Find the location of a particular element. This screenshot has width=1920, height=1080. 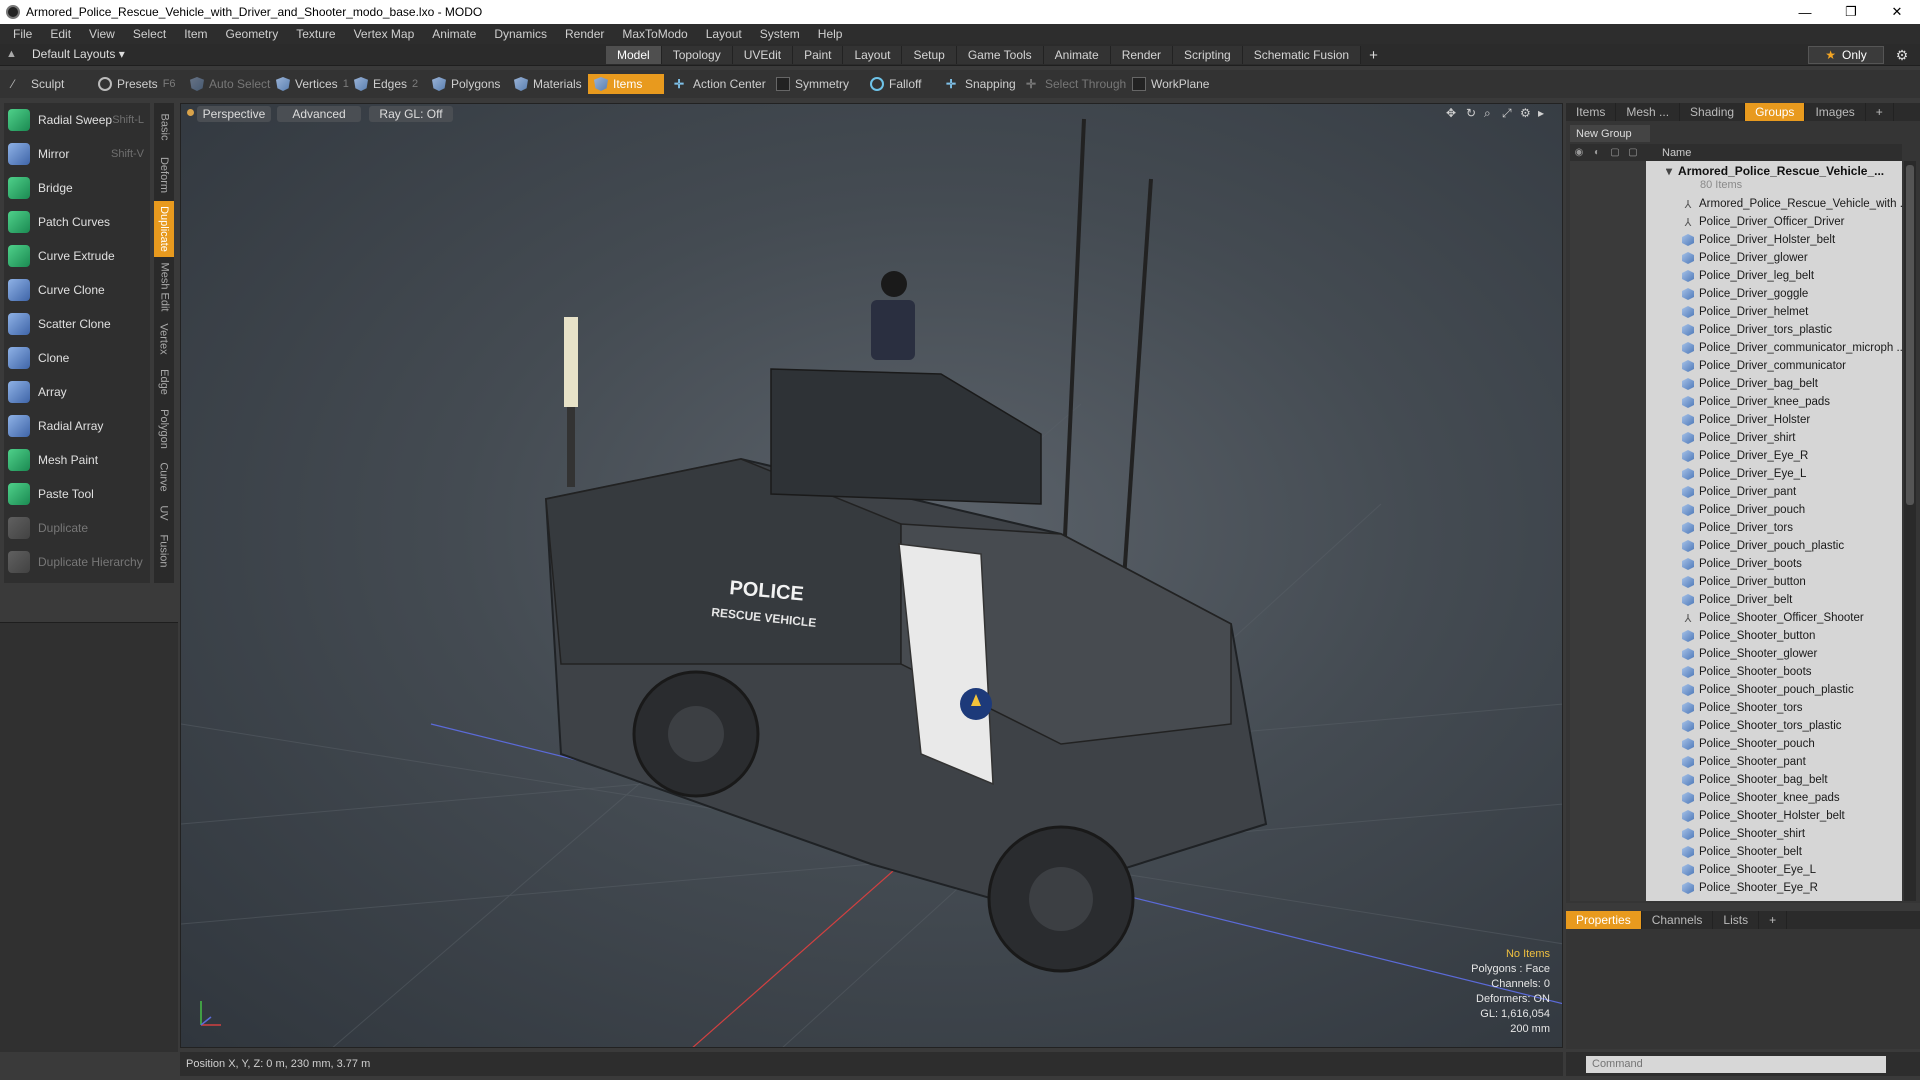

list-item: Police_Shooter_boots is located at coordinates (1792, 672).